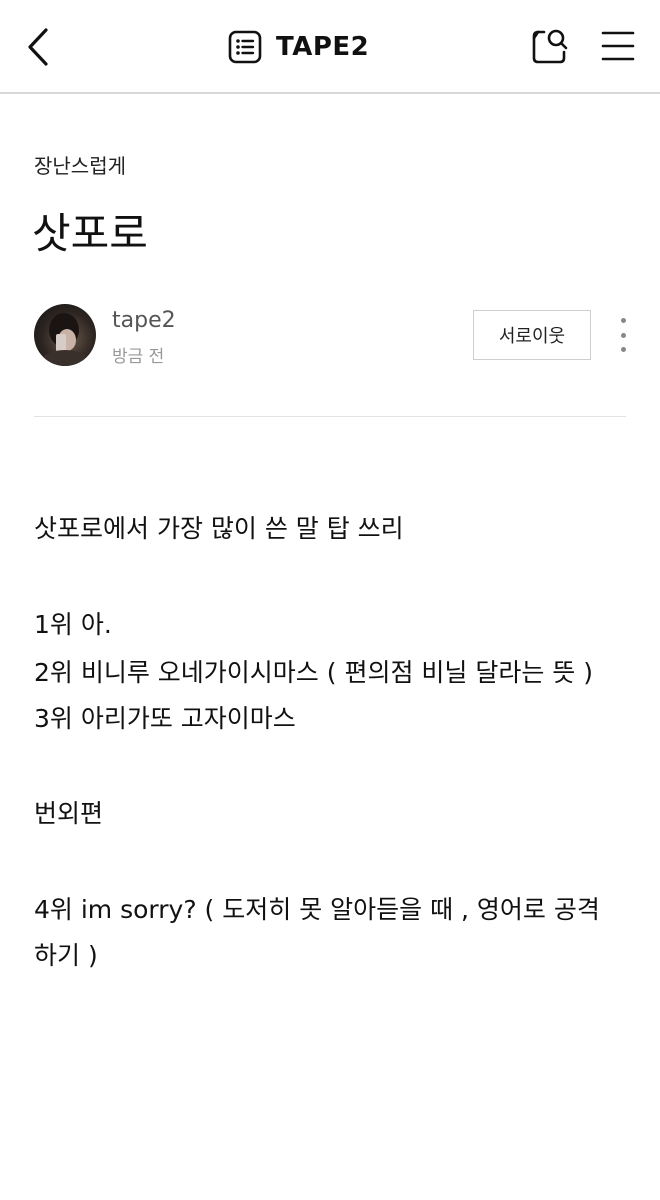 This screenshot has width=660, height=1200. What do you see at coordinates (313, 672) in the screenshot?
I see `post-body-line: 2위 비니루 오네가이시마스 ( 편의점 비닐 달라는 뜻 )` at bounding box center [313, 672].